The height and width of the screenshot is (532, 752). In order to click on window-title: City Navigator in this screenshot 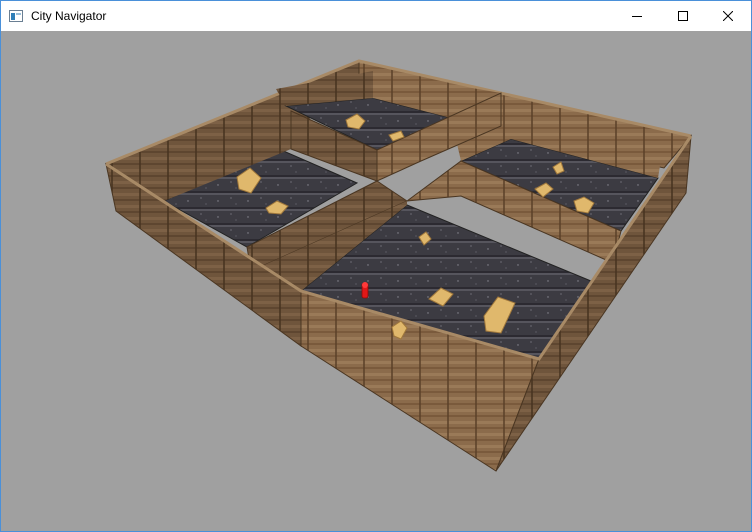, I will do `click(69, 16)`.